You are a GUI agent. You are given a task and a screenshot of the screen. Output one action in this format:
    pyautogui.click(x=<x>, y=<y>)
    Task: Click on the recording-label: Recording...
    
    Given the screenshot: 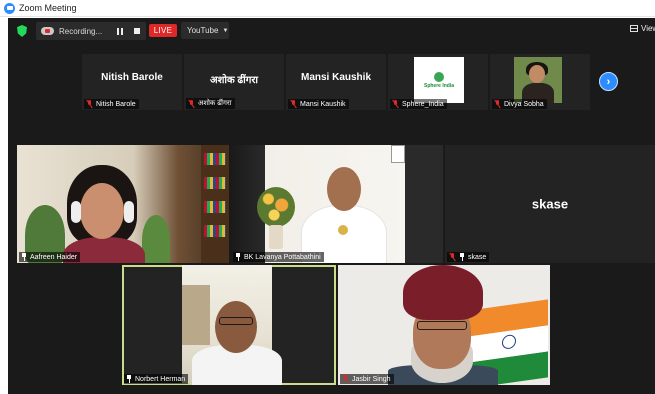 What is the action you would take?
    pyautogui.click(x=81, y=31)
    